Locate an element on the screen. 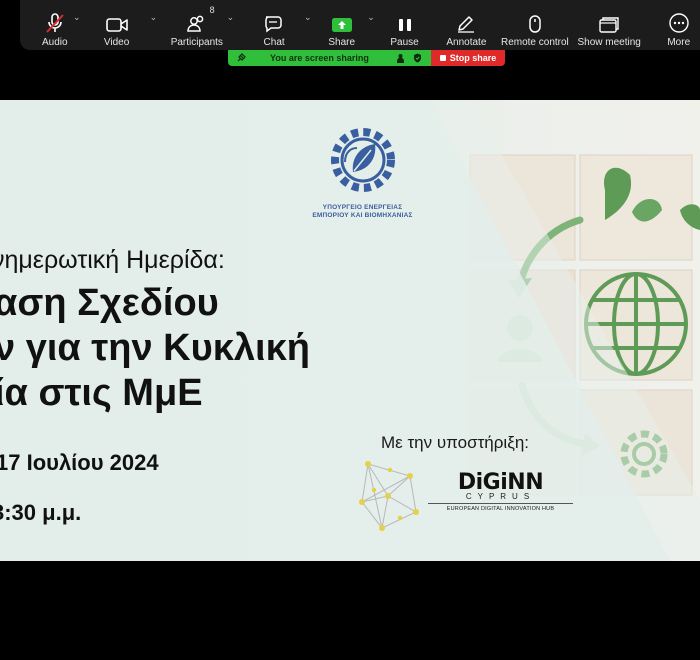  remote-control-button: Remote control is located at coordinates (535, 25).